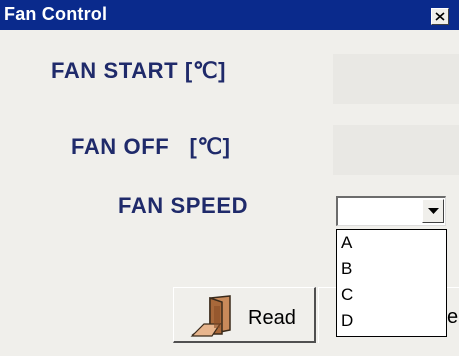  What do you see at coordinates (453, 317) in the screenshot?
I see `second-button-label-fragment: e` at bounding box center [453, 317].